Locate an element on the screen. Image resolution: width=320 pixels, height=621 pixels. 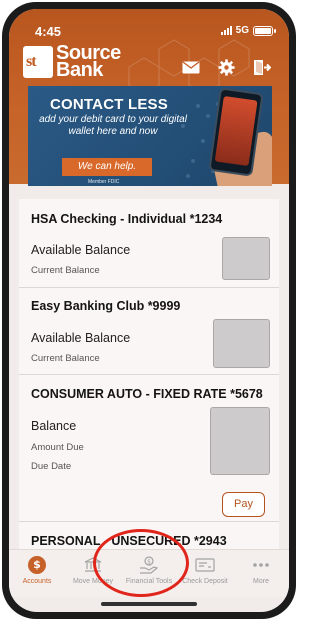
status-time: 4:45 is located at coordinates (48, 31).